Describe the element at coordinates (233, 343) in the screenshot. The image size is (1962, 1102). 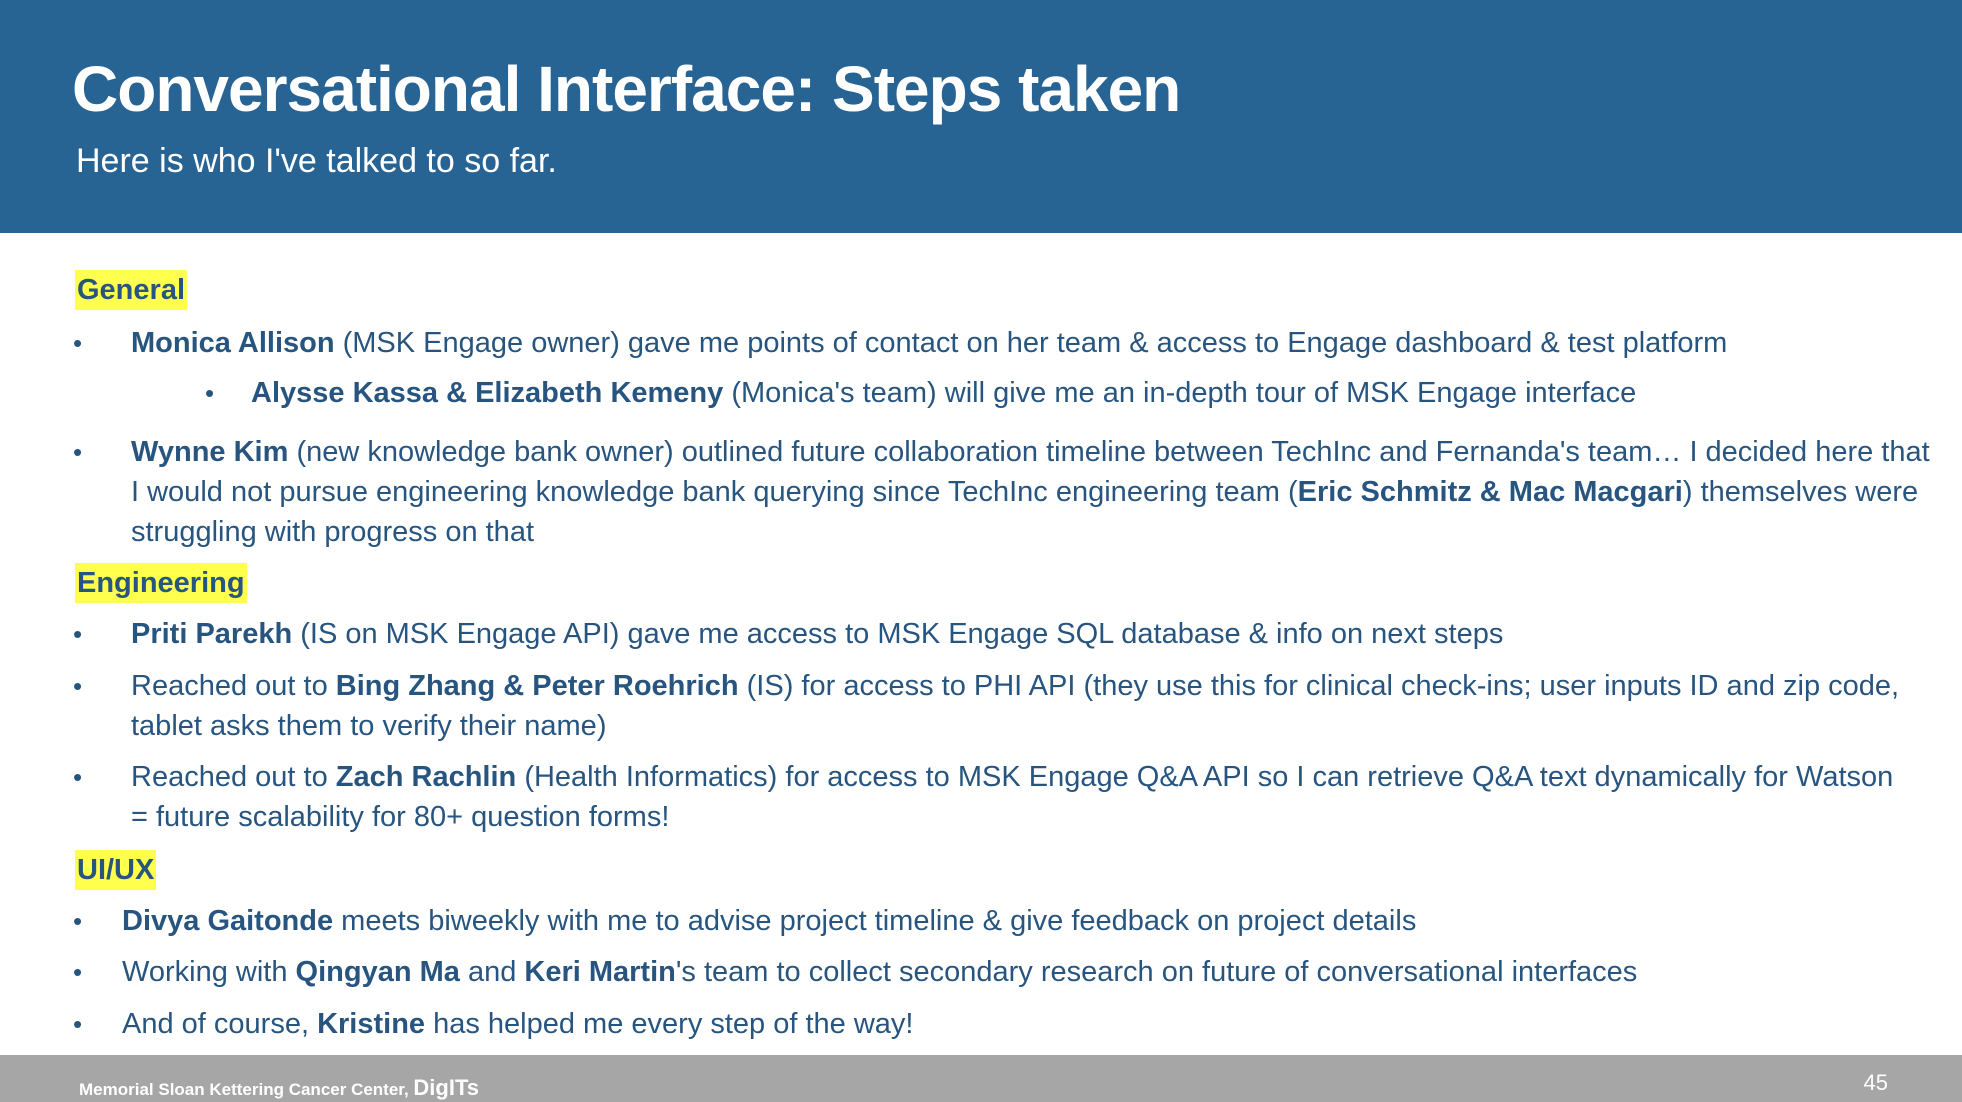
I see `person-name: Monica Allison` at that location.